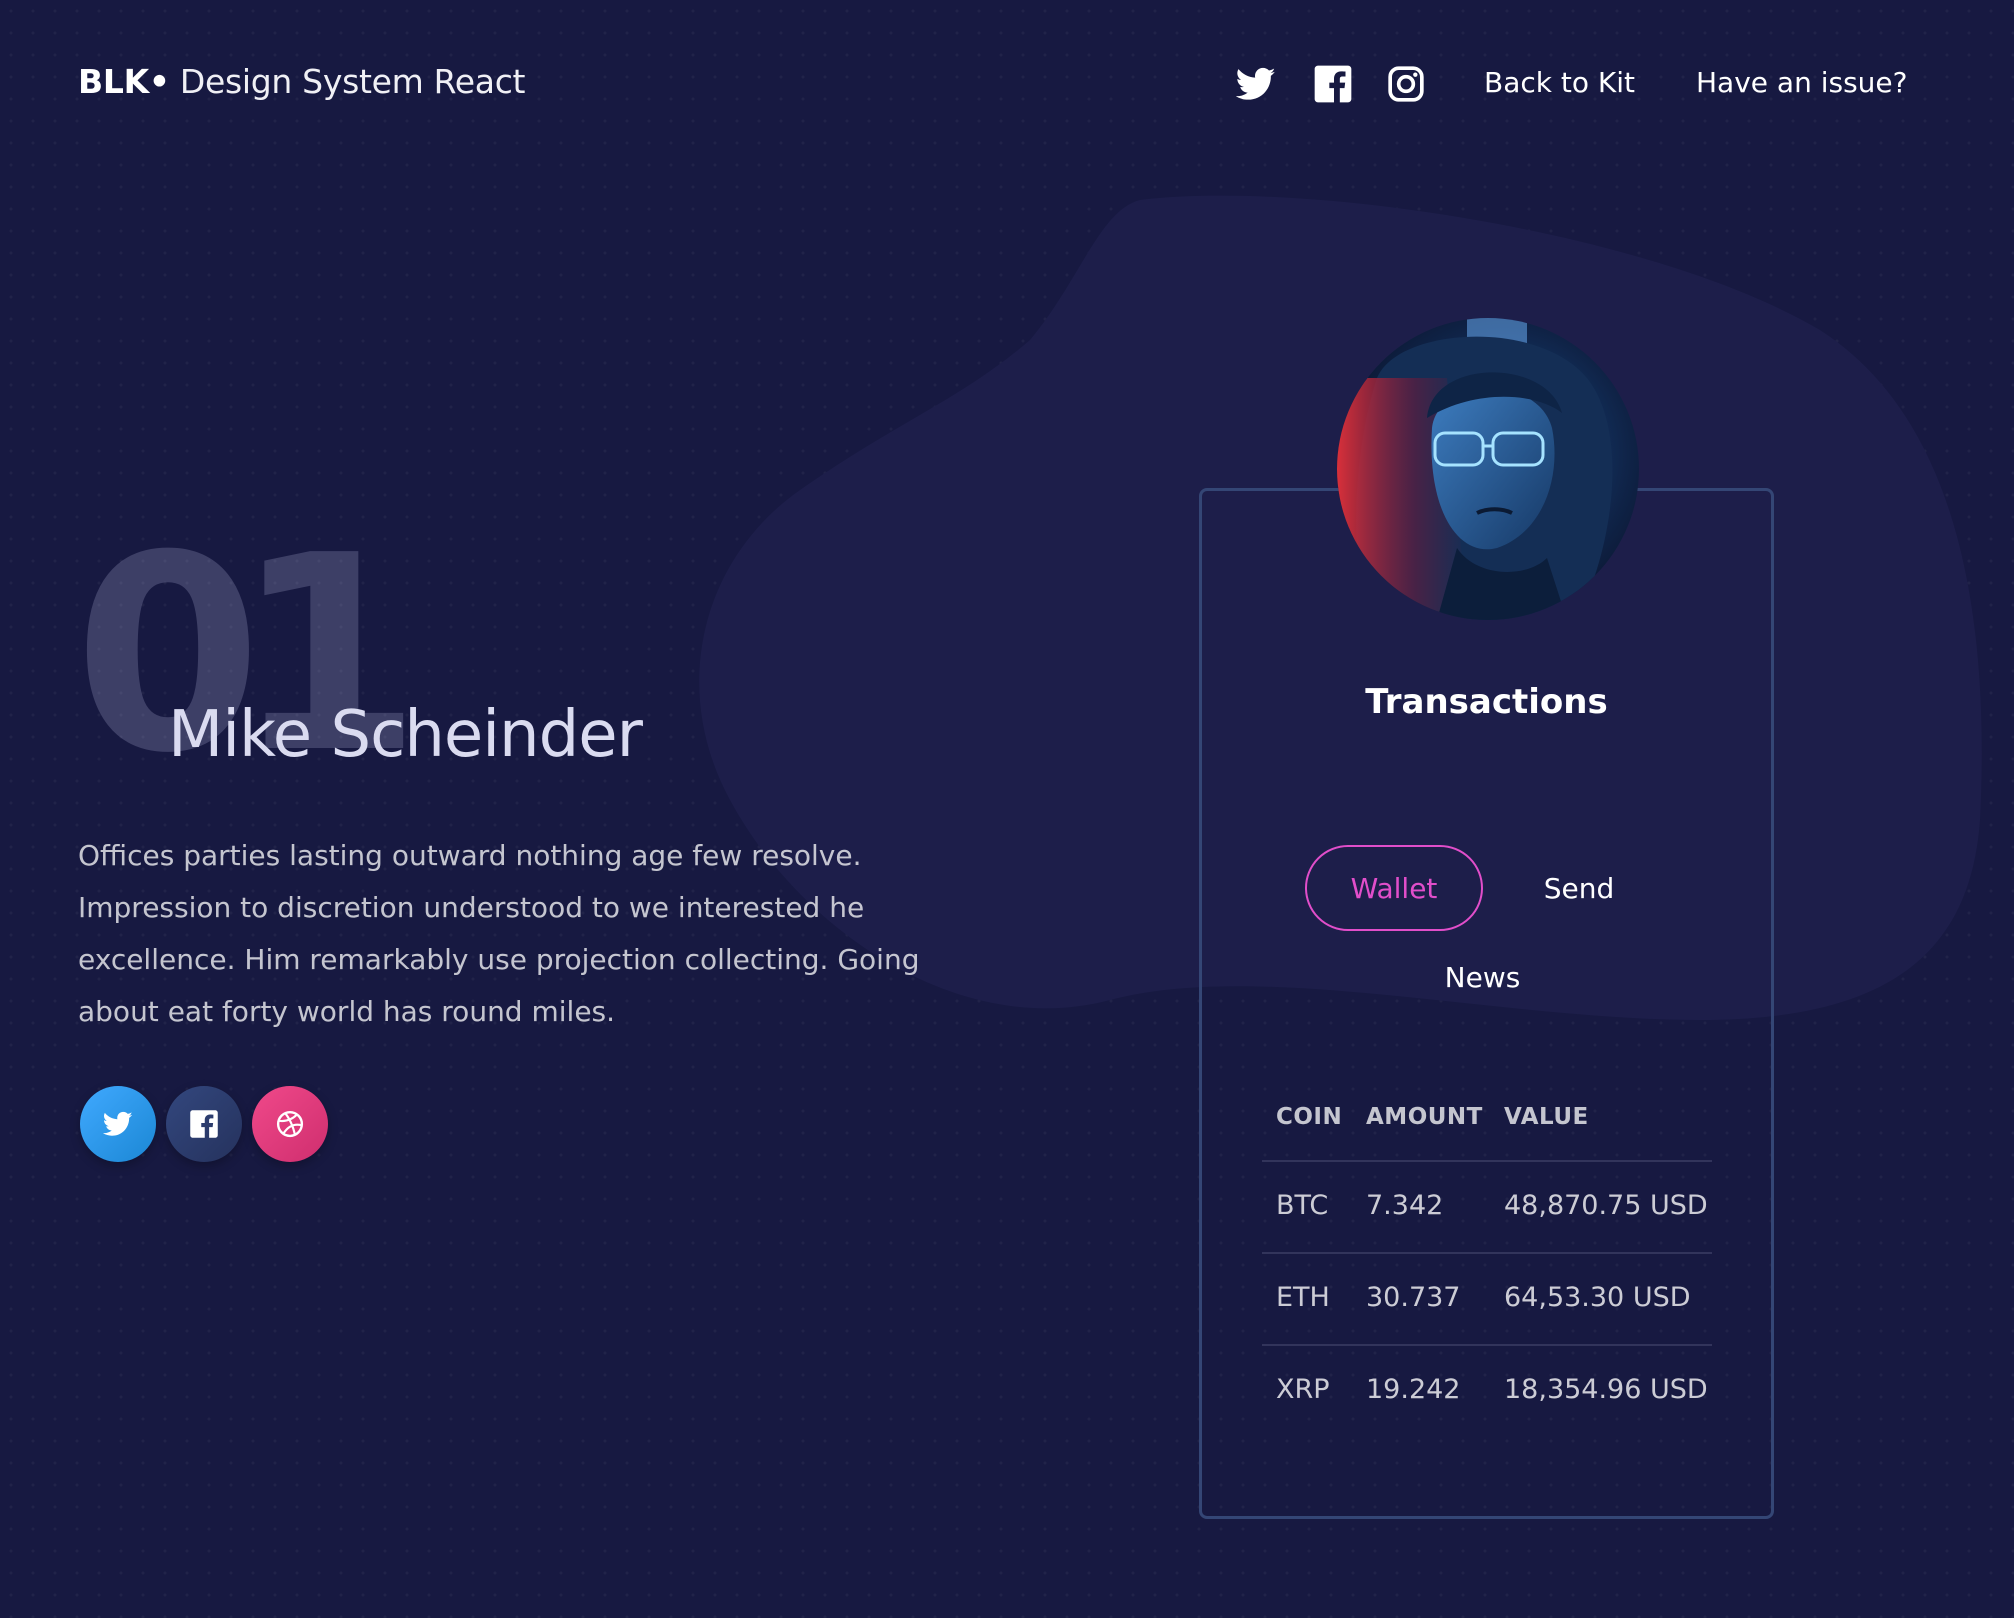 The image size is (2014, 1618). Describe the element at coordinates (1559, 82) in the screenshot. I see `back-to-kit-link: Back to Kit` at that location.